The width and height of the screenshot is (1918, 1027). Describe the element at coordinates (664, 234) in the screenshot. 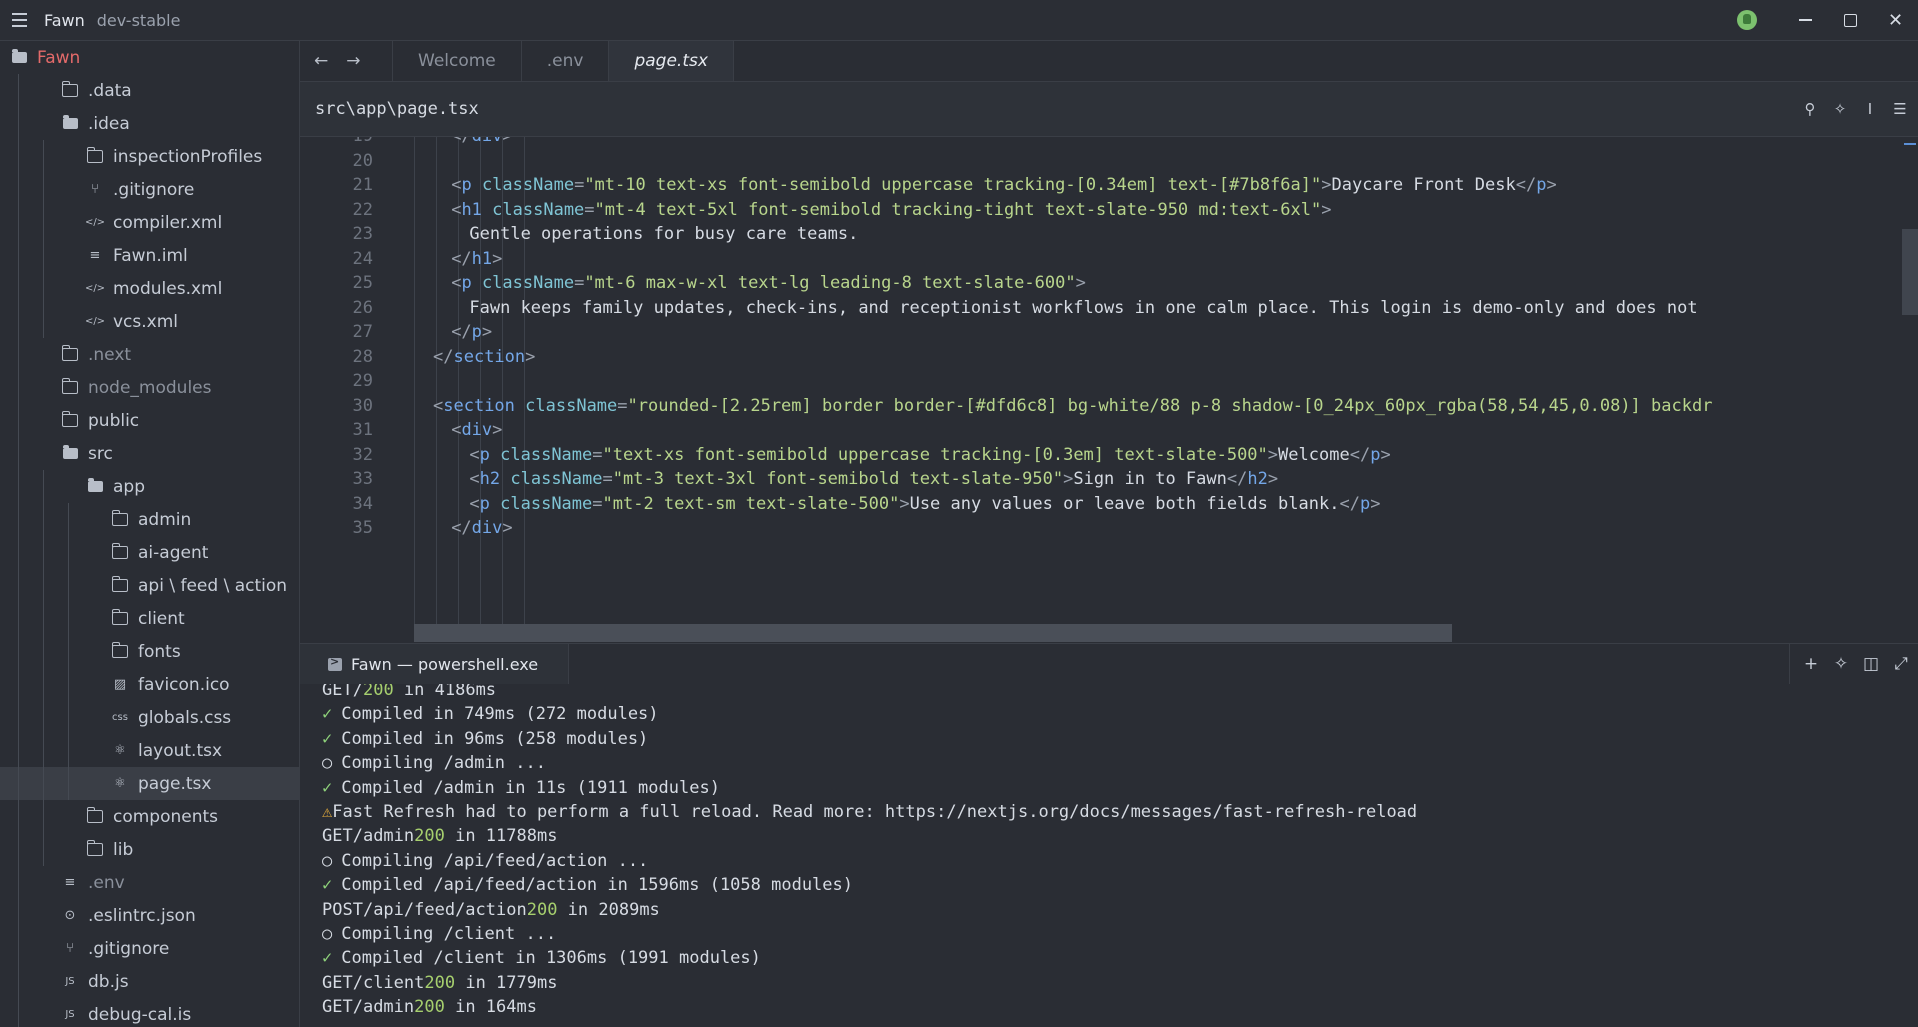

I see `code-token: Gentle operations for busy care teams.` at that location.